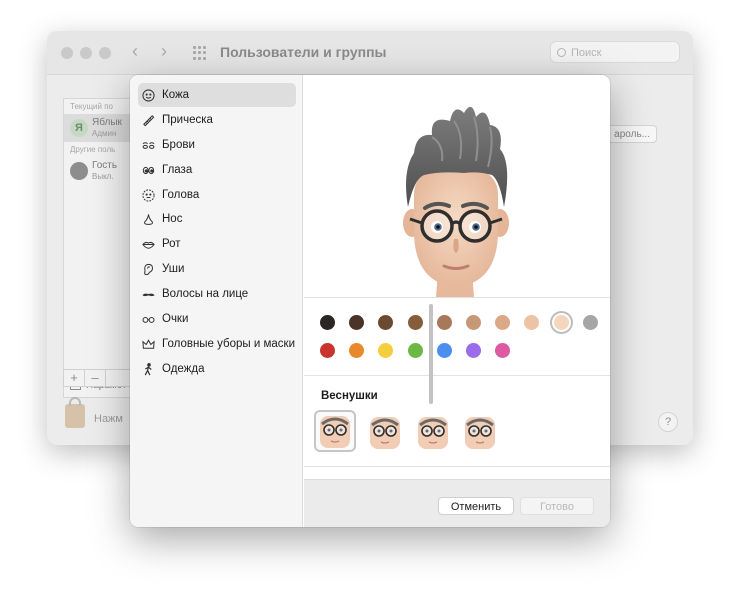  I want to click on titlebar: ‹ › Пользователи и группы Поиск, so click(370, 53).